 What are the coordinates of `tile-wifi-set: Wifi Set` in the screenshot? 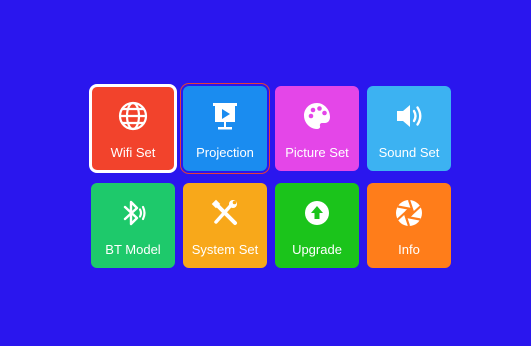 It's located at (133, 128).